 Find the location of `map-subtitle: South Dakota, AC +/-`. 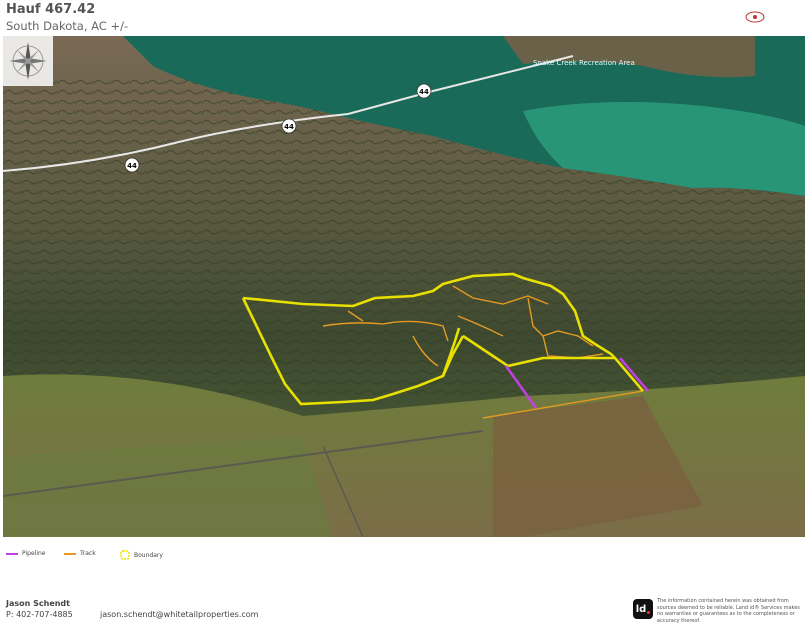

map-subtitle: South Dakota, AC +/- is located at coordinates (67, 26).